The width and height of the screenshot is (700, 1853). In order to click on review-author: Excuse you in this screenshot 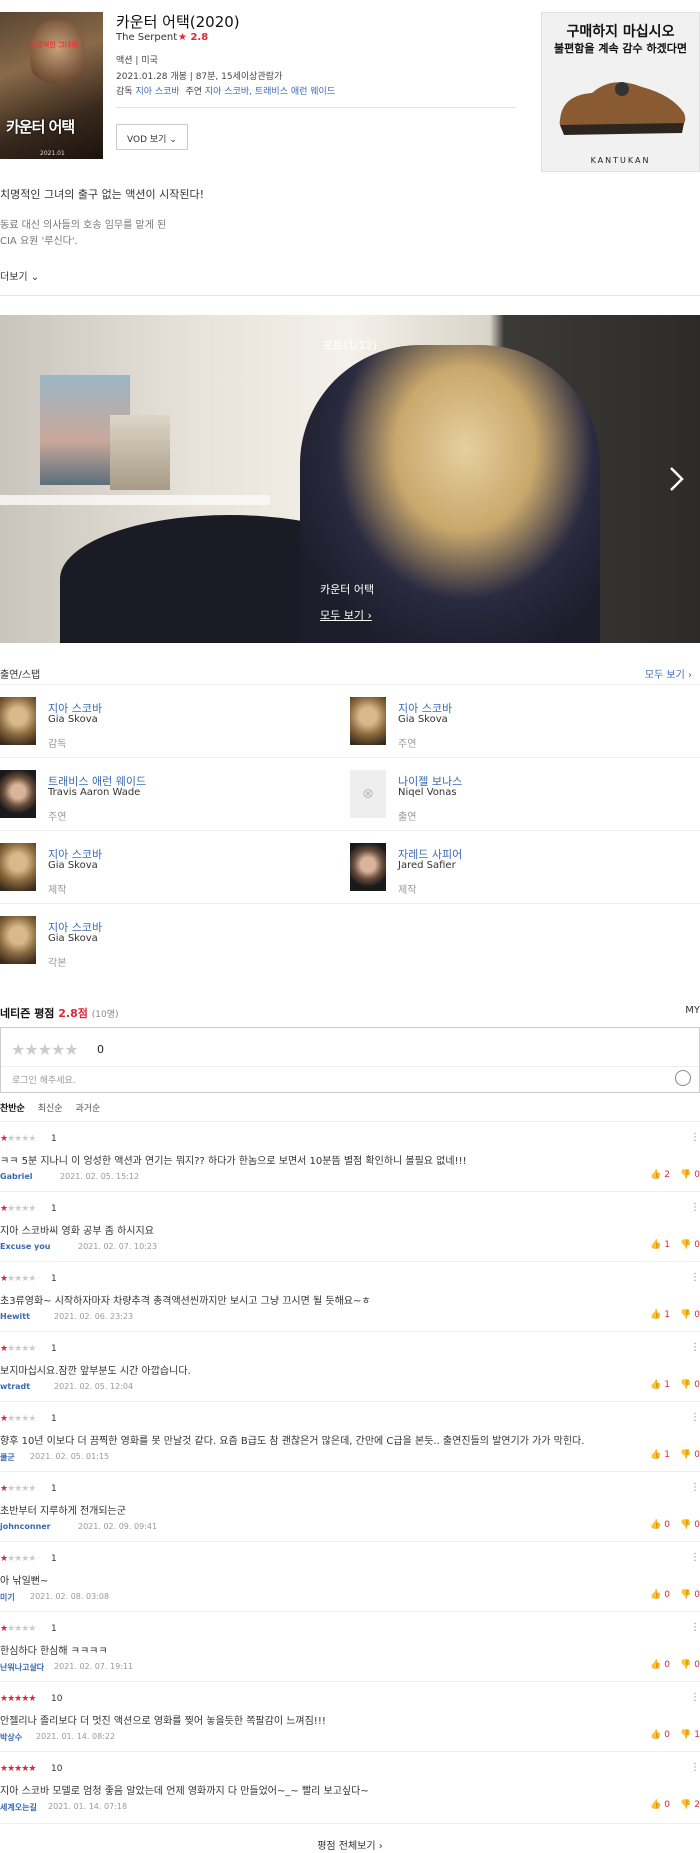, I will do `click(25, 1246)`.